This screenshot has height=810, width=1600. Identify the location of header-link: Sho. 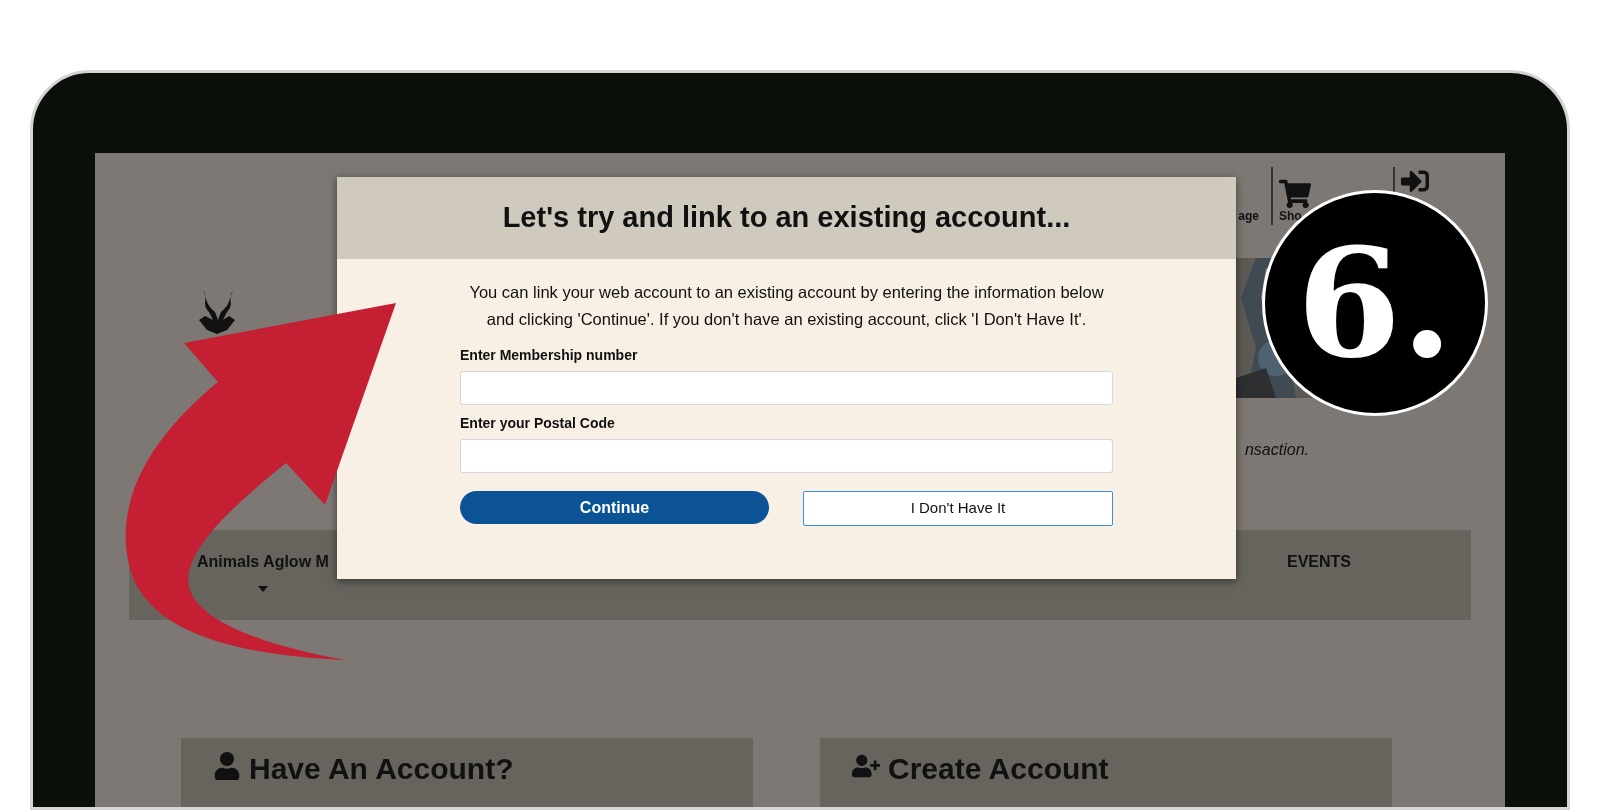
(1290, 216).